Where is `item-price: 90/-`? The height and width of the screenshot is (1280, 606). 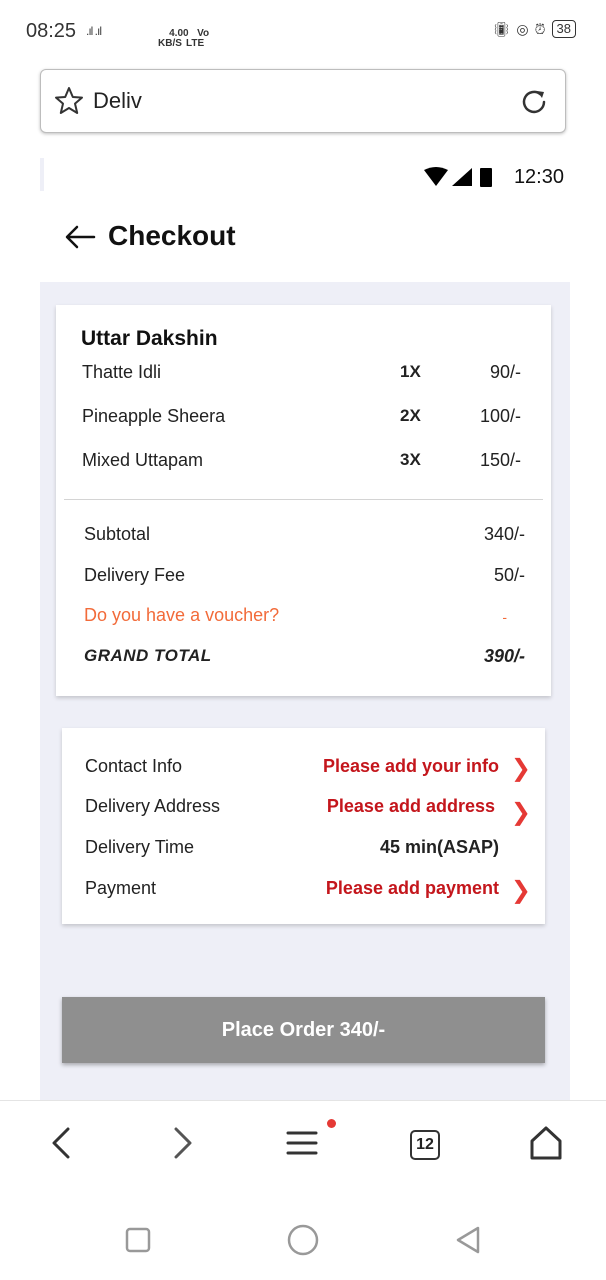 item-price: 90/- is located at coordinates (505, 372).